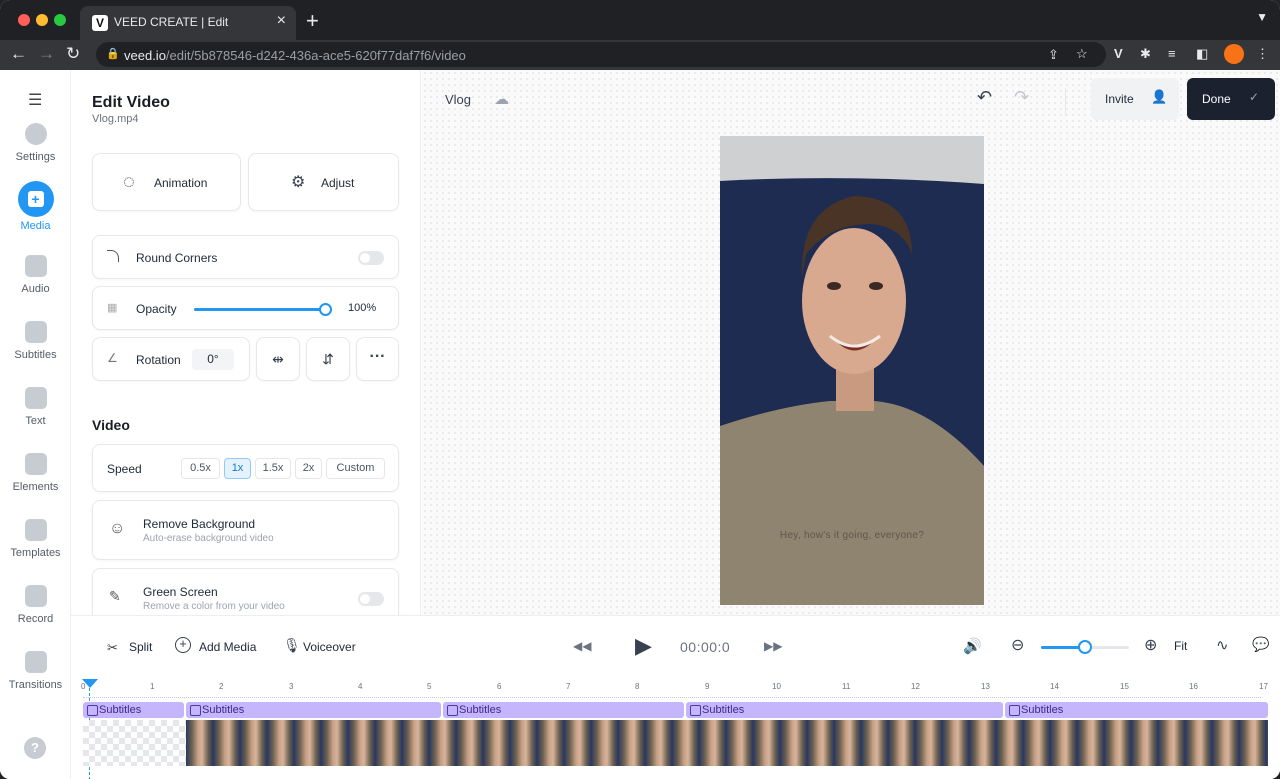 This screenshot has height=779, width=1280. I want to click on adjust-button: ⚙ Adjust, so click(323, 182).